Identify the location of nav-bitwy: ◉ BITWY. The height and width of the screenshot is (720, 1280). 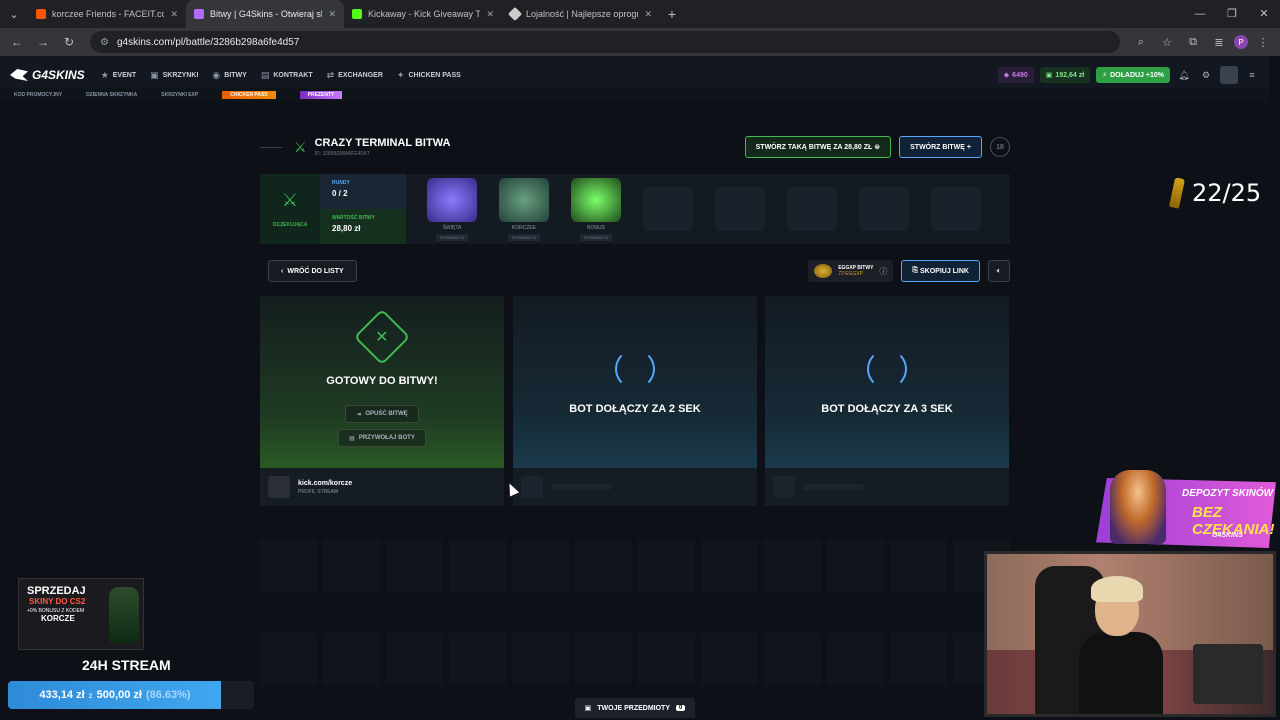
(229, 75).